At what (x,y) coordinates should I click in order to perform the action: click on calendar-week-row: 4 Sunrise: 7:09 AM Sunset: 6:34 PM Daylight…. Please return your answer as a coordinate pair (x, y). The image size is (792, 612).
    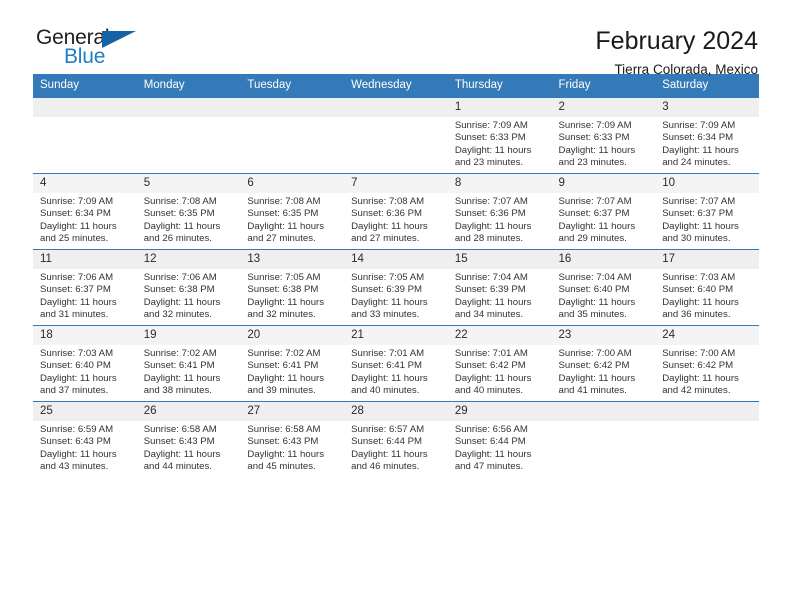
    Looking at the image, I should click on (396, 211).